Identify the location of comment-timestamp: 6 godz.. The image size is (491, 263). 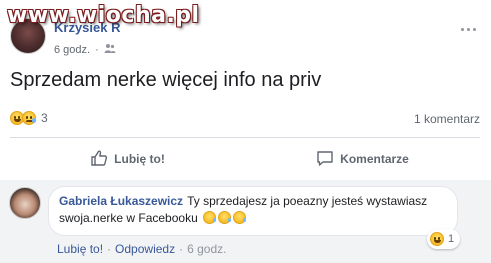
(206, 249).